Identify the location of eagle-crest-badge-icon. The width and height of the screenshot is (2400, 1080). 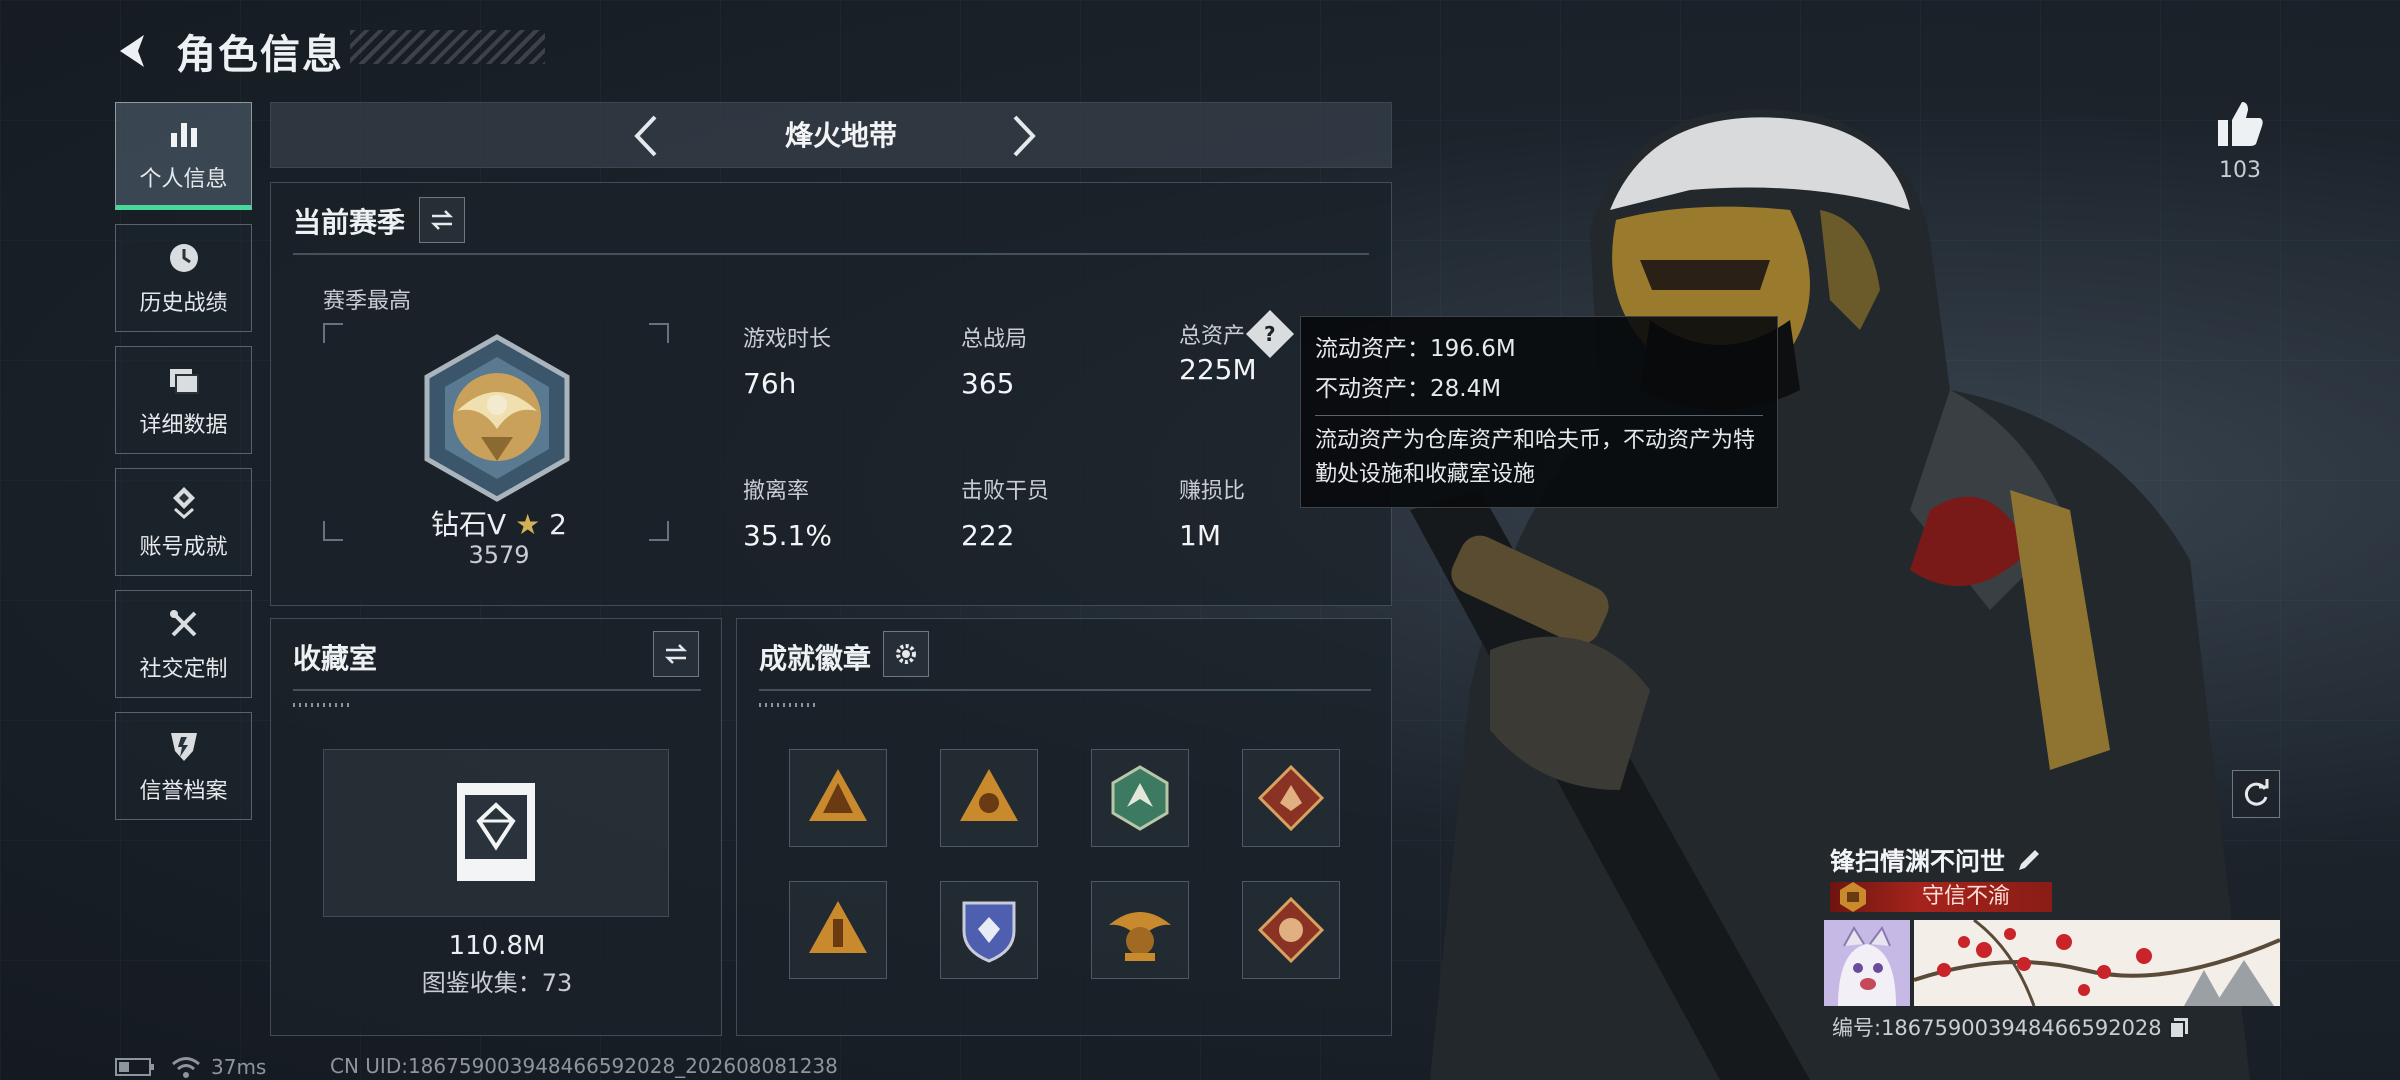
(1140, 936).